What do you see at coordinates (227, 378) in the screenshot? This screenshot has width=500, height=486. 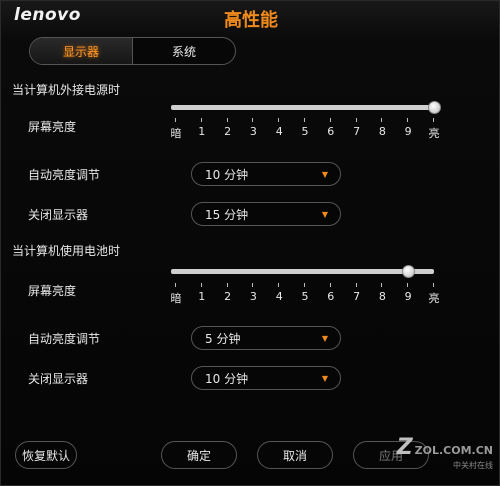 I see `battery-display-off-value: 10 分钟` at bounding box center [227, 378].